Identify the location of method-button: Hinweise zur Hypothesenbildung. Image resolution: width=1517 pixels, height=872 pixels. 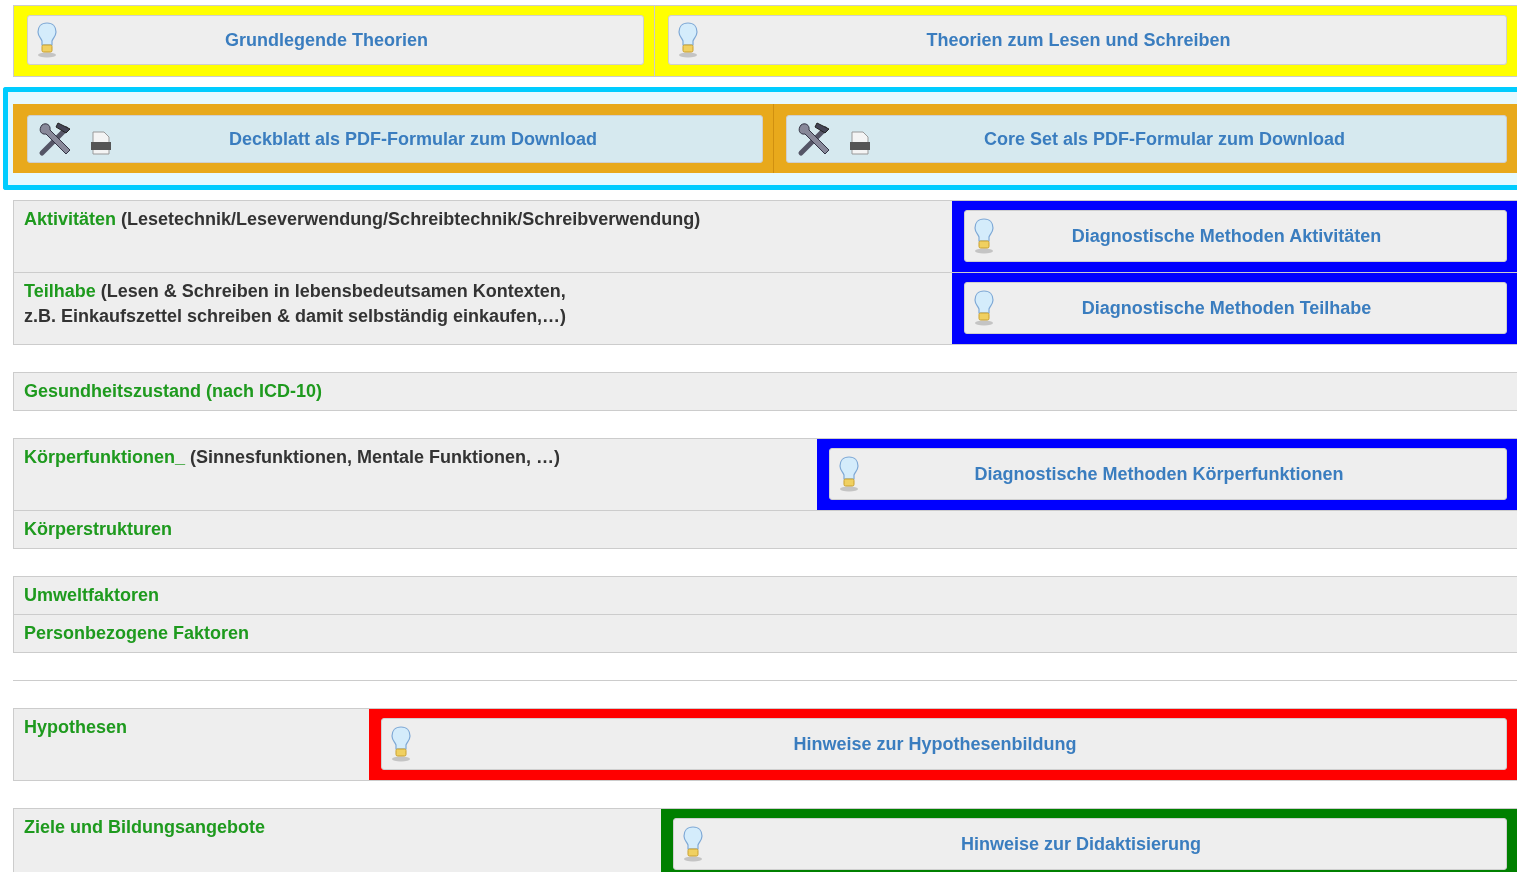
(944, 744).